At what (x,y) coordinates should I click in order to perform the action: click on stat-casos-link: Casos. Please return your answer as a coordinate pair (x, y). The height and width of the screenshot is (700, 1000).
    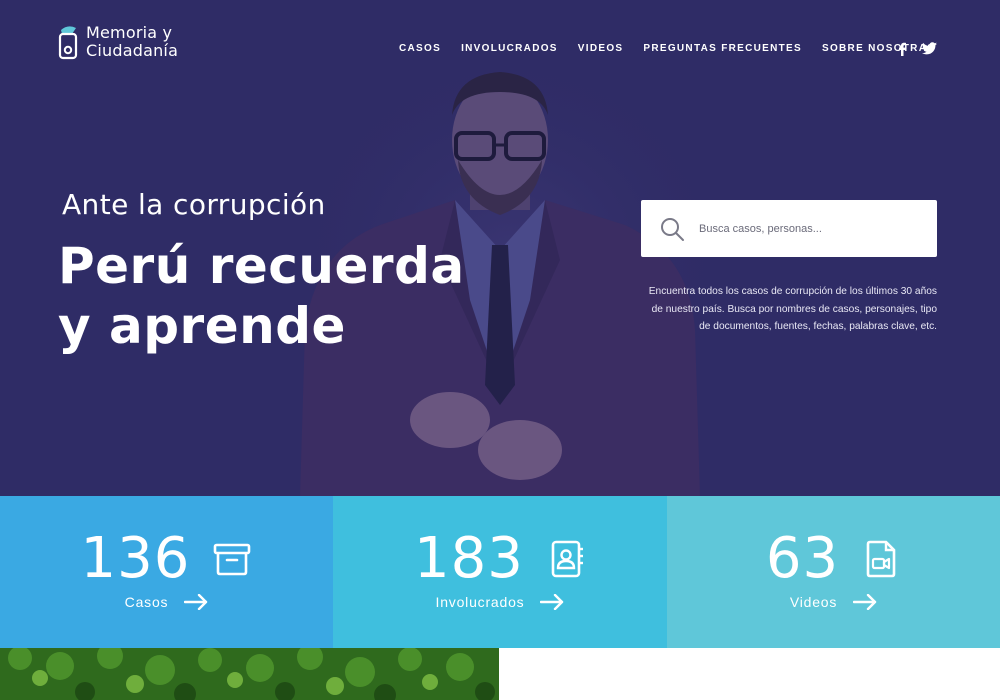
    Looking at the image, I should click on (166, 602).